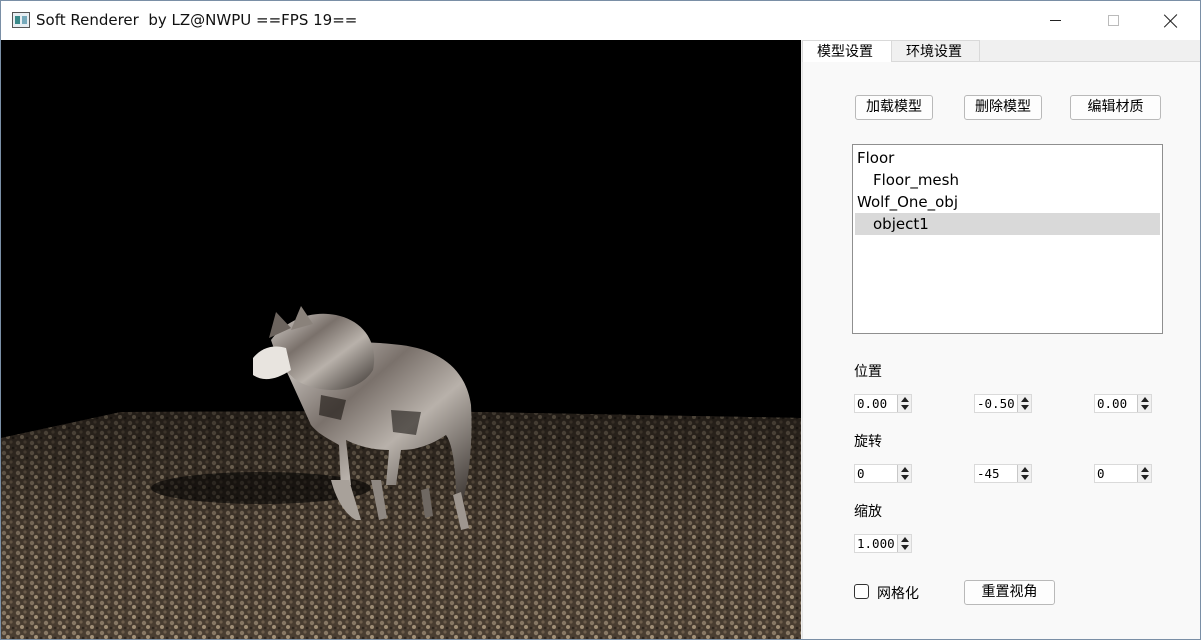 This screenshot has width=1201, height=640. I want to click on scale-value: 1.000, so click(876, 543).